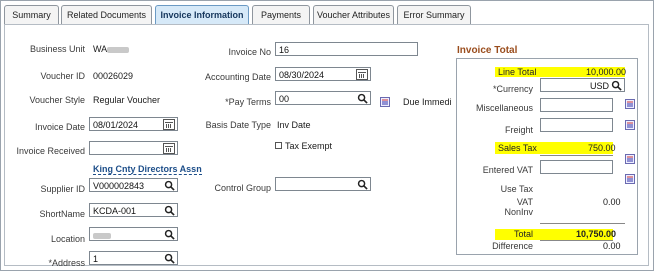  What do you see at coordinates (133, 234) in the screenshot?
I see `location-field` at bounding box center [133, 234].